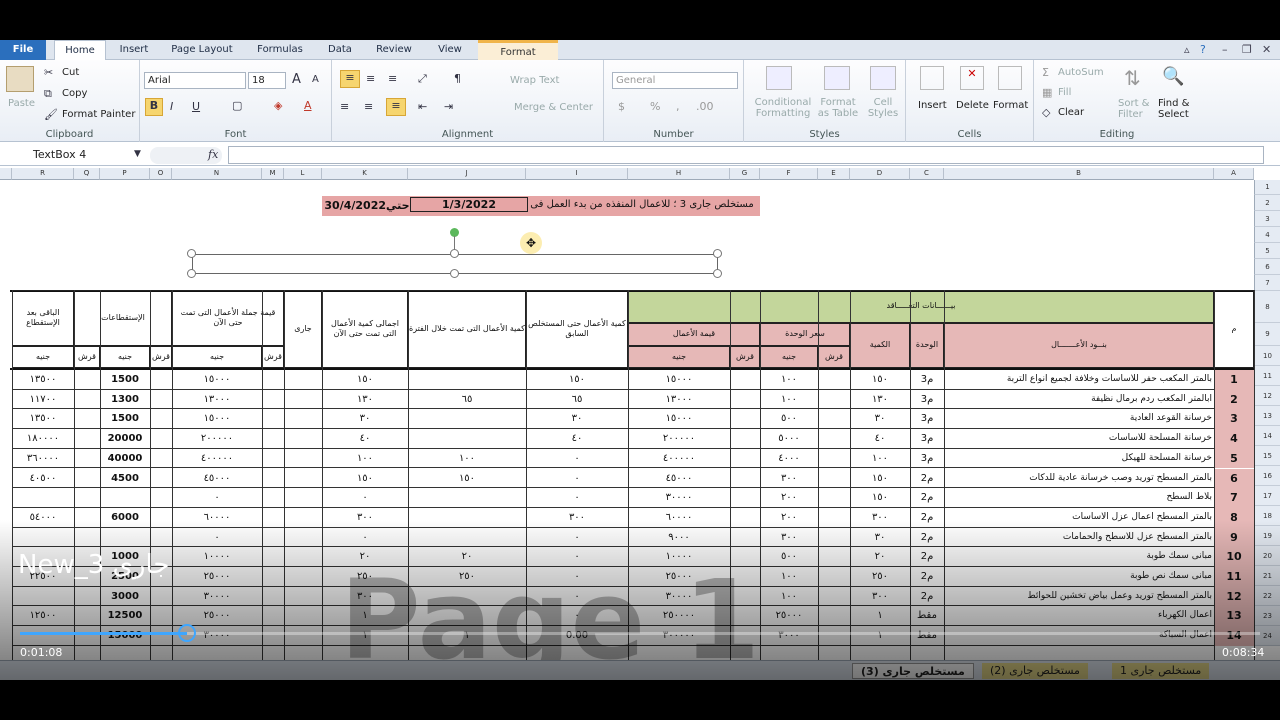 The image size is (1280, 720). What do you see at coordinates (1064, 92) in the screenshot?
I see `fill-button: Fill` at bounding box center [1064, 92].